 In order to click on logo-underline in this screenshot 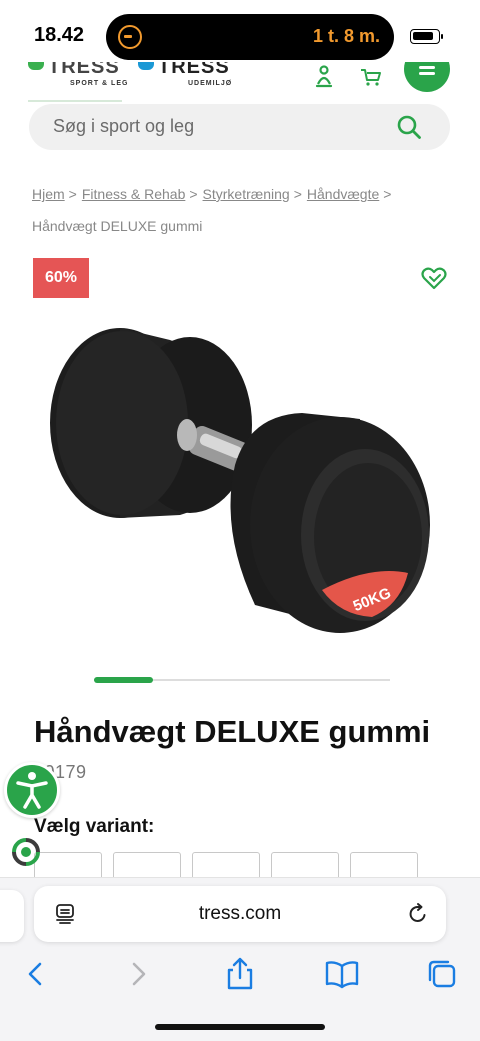, I will do `click(75, 101)`.